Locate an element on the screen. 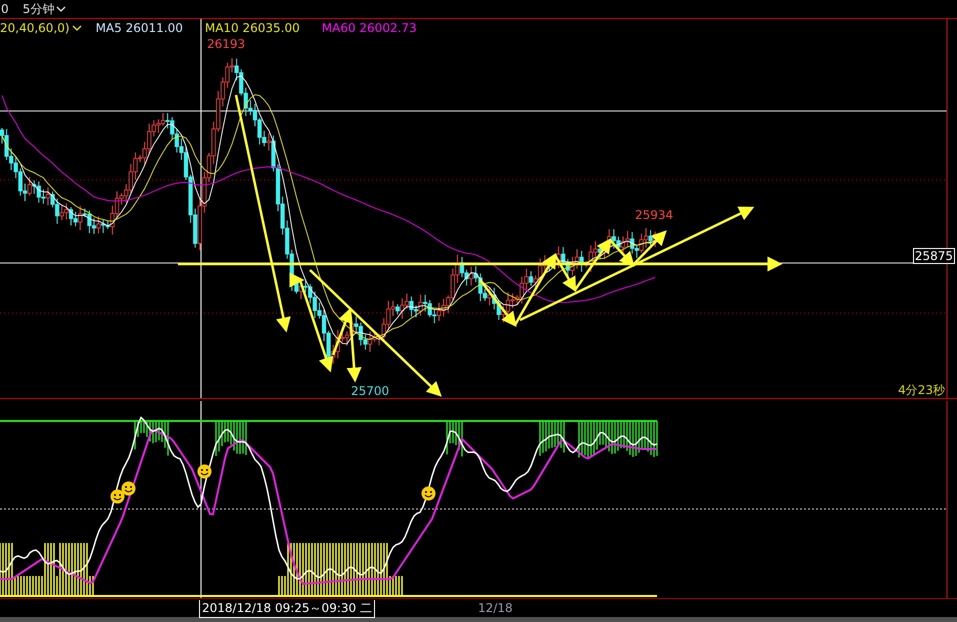 This screenshot has width=957, height=622. high-price-label: 26193 is located at coordinates (226, 44).